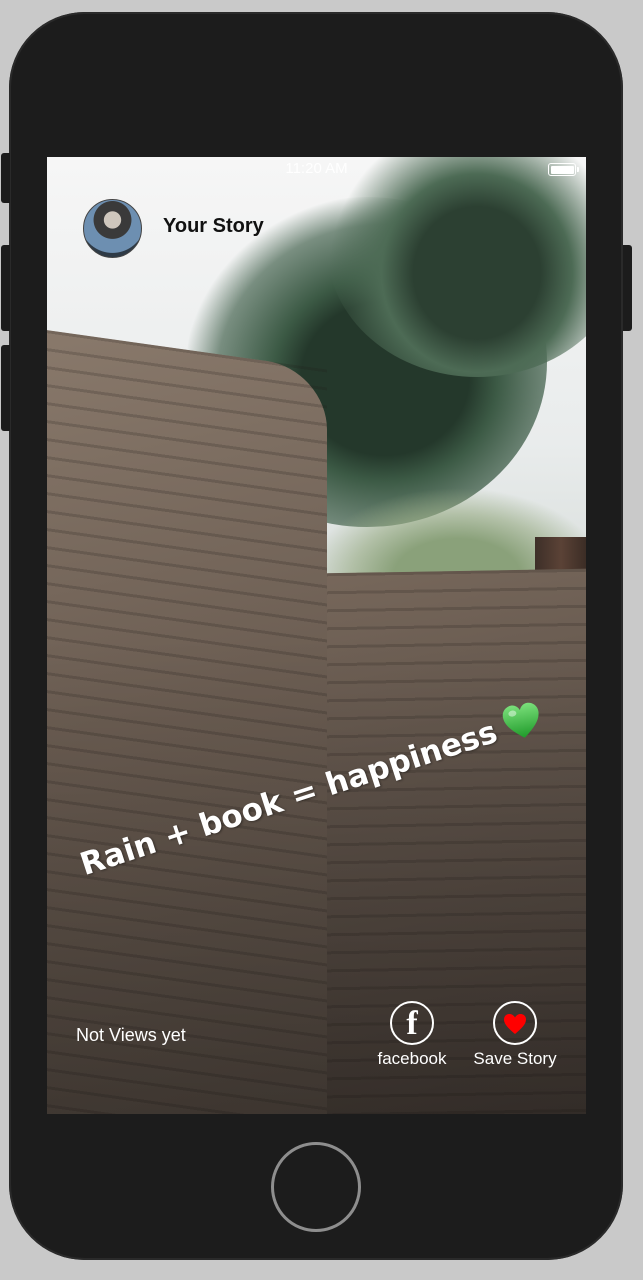  Describe the element at coordinates (520, 720) in the screenshot. I see `green-heart-icon` at that location.